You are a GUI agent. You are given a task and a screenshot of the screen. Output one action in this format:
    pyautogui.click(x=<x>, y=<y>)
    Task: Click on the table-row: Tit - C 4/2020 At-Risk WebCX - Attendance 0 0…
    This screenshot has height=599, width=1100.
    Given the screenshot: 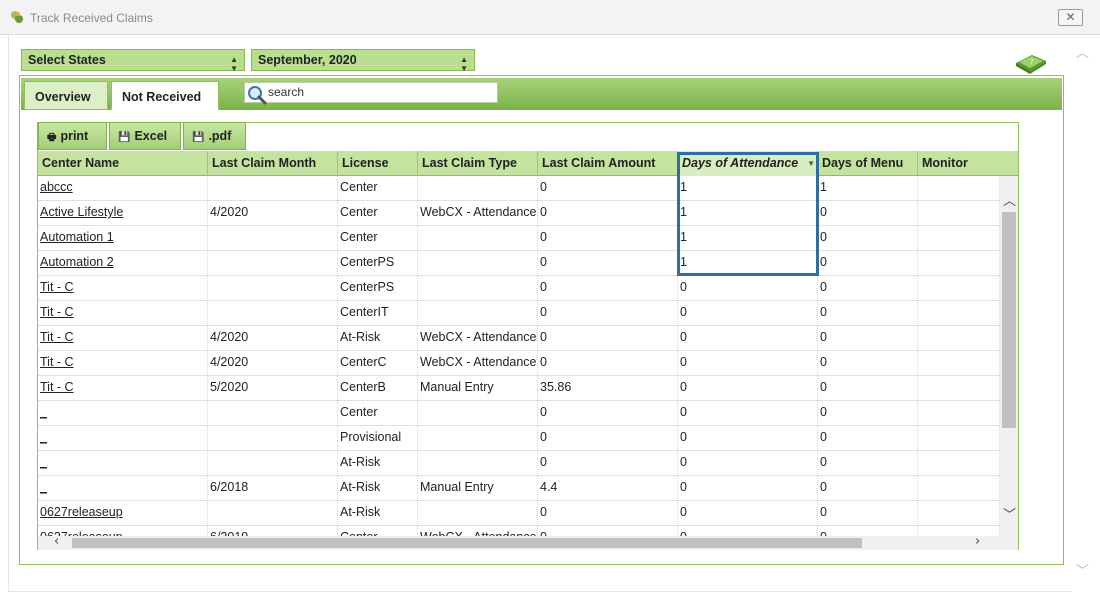 What is the action you would take?
    pyautogui.click(x=519, y=338)
    